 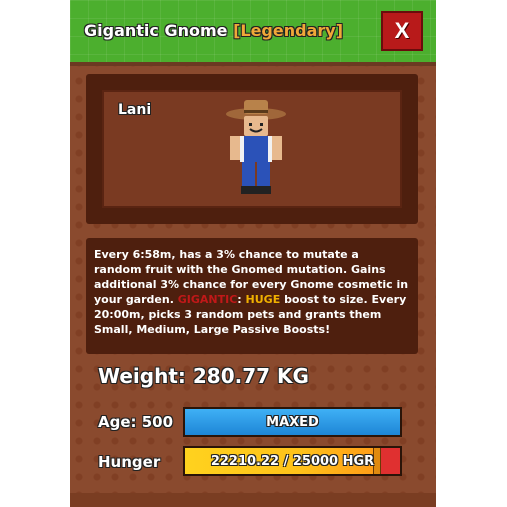 What do you see at coordinates (207, 299) in the screenshot?
I see `gigantic-tag: GIGANTIC` at bounding box center [207, 299].